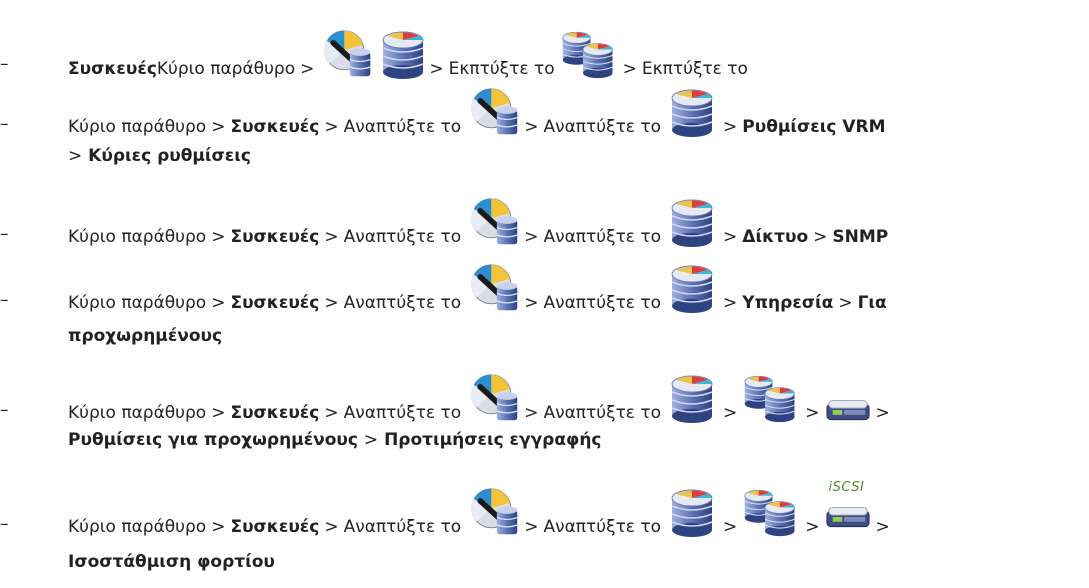 The image size is (1089, 588). I want to click on menu-path-advanced: προχωρημένους, so click(145, 336).